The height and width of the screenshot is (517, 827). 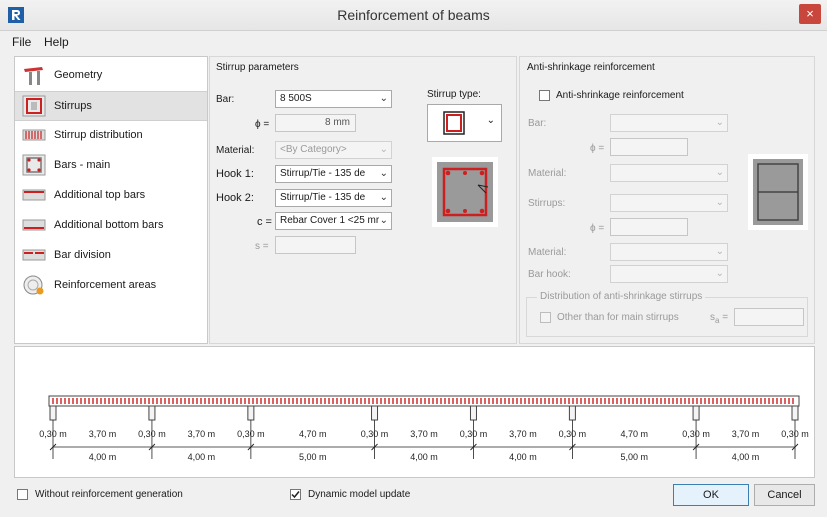 I want to click on menu-bar: File Help, so click(x=413, y=41).